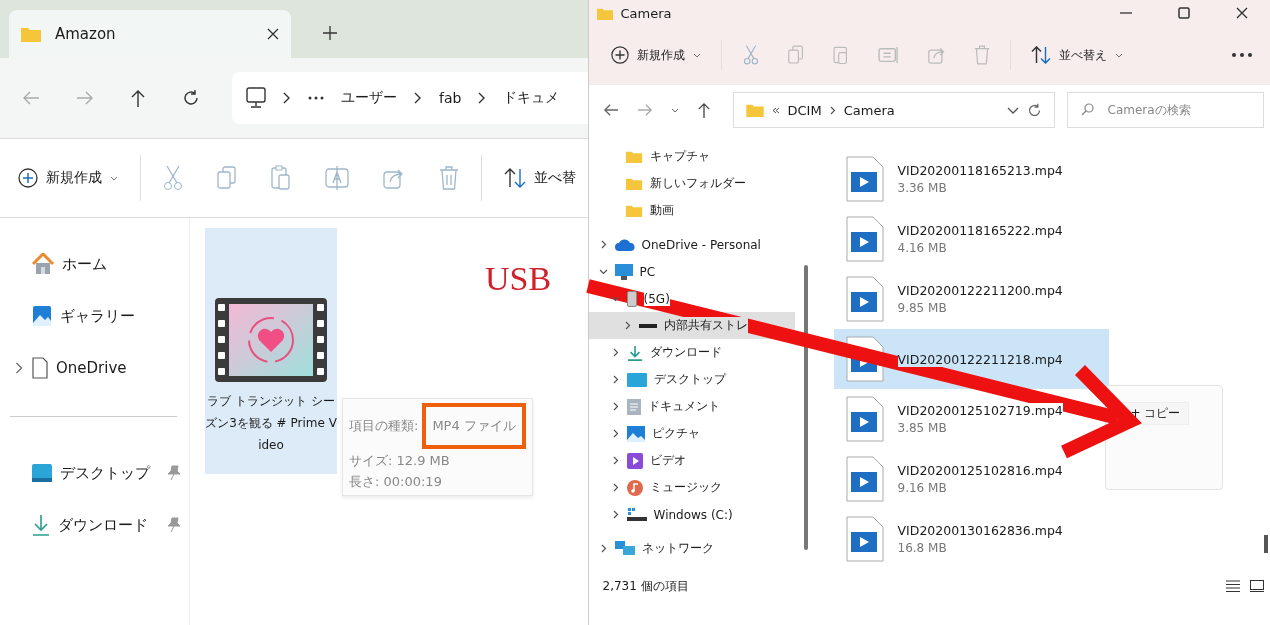 Image resolution: width=1270 pixels, height=625 pixels. Describe the element at coordinates (634, 460) in the screenshot. I see `video-icon` at that location.